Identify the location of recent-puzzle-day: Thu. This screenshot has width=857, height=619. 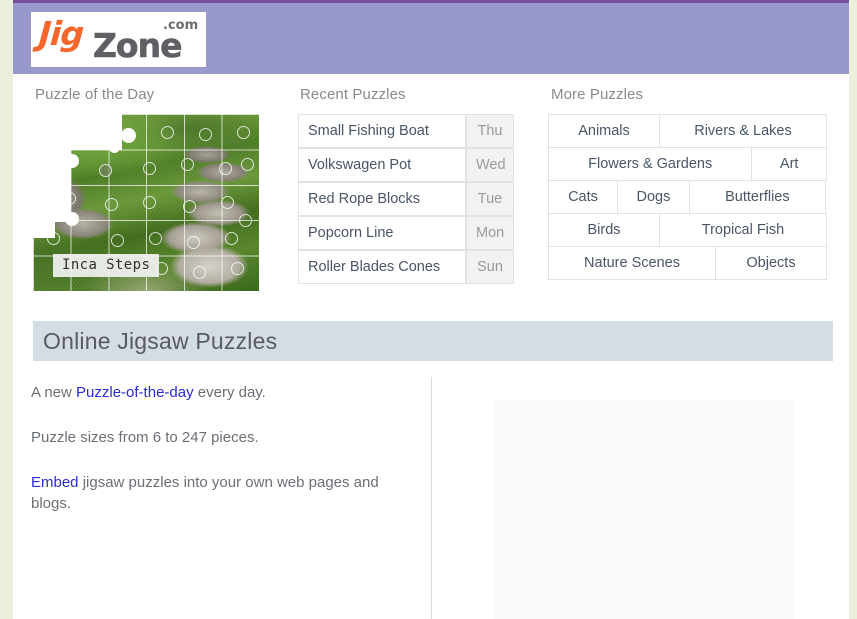
(490, 131).